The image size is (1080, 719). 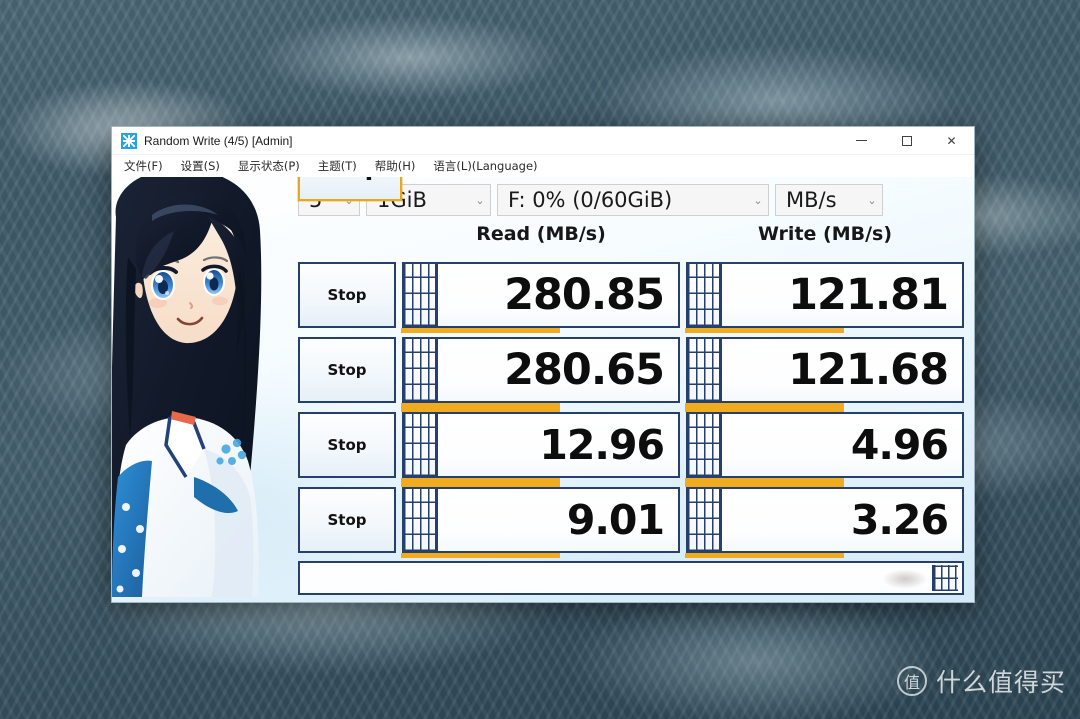 I want to click on read-value-box-1: 280.85, so click(x=540, y=297).